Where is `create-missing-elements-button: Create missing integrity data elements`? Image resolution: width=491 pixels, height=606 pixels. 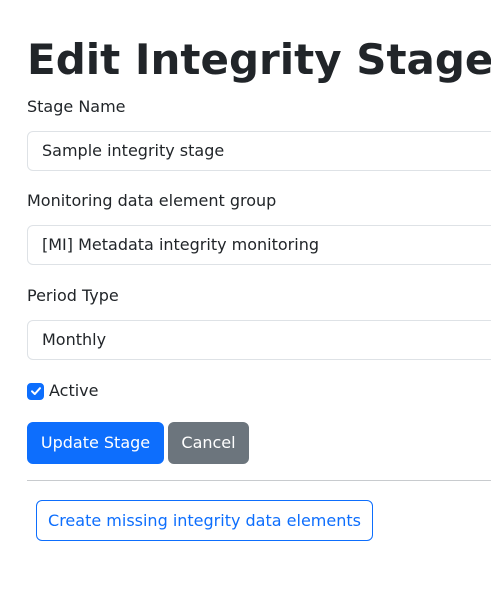 create-missing-elements-button: Create missing integrity data elements is located at coordinates (204, 520).